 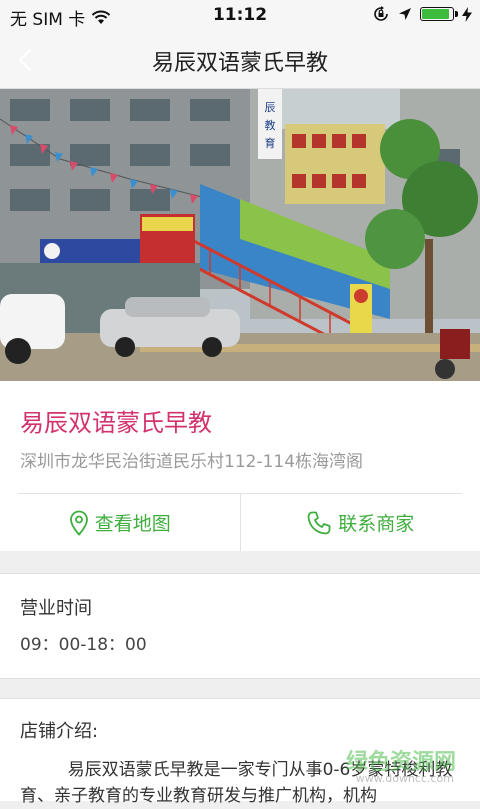 What do you see at coordinates (381, 14) in the screenshot?
I see `orientation-lock-icon` at bounding box center [381, 14].